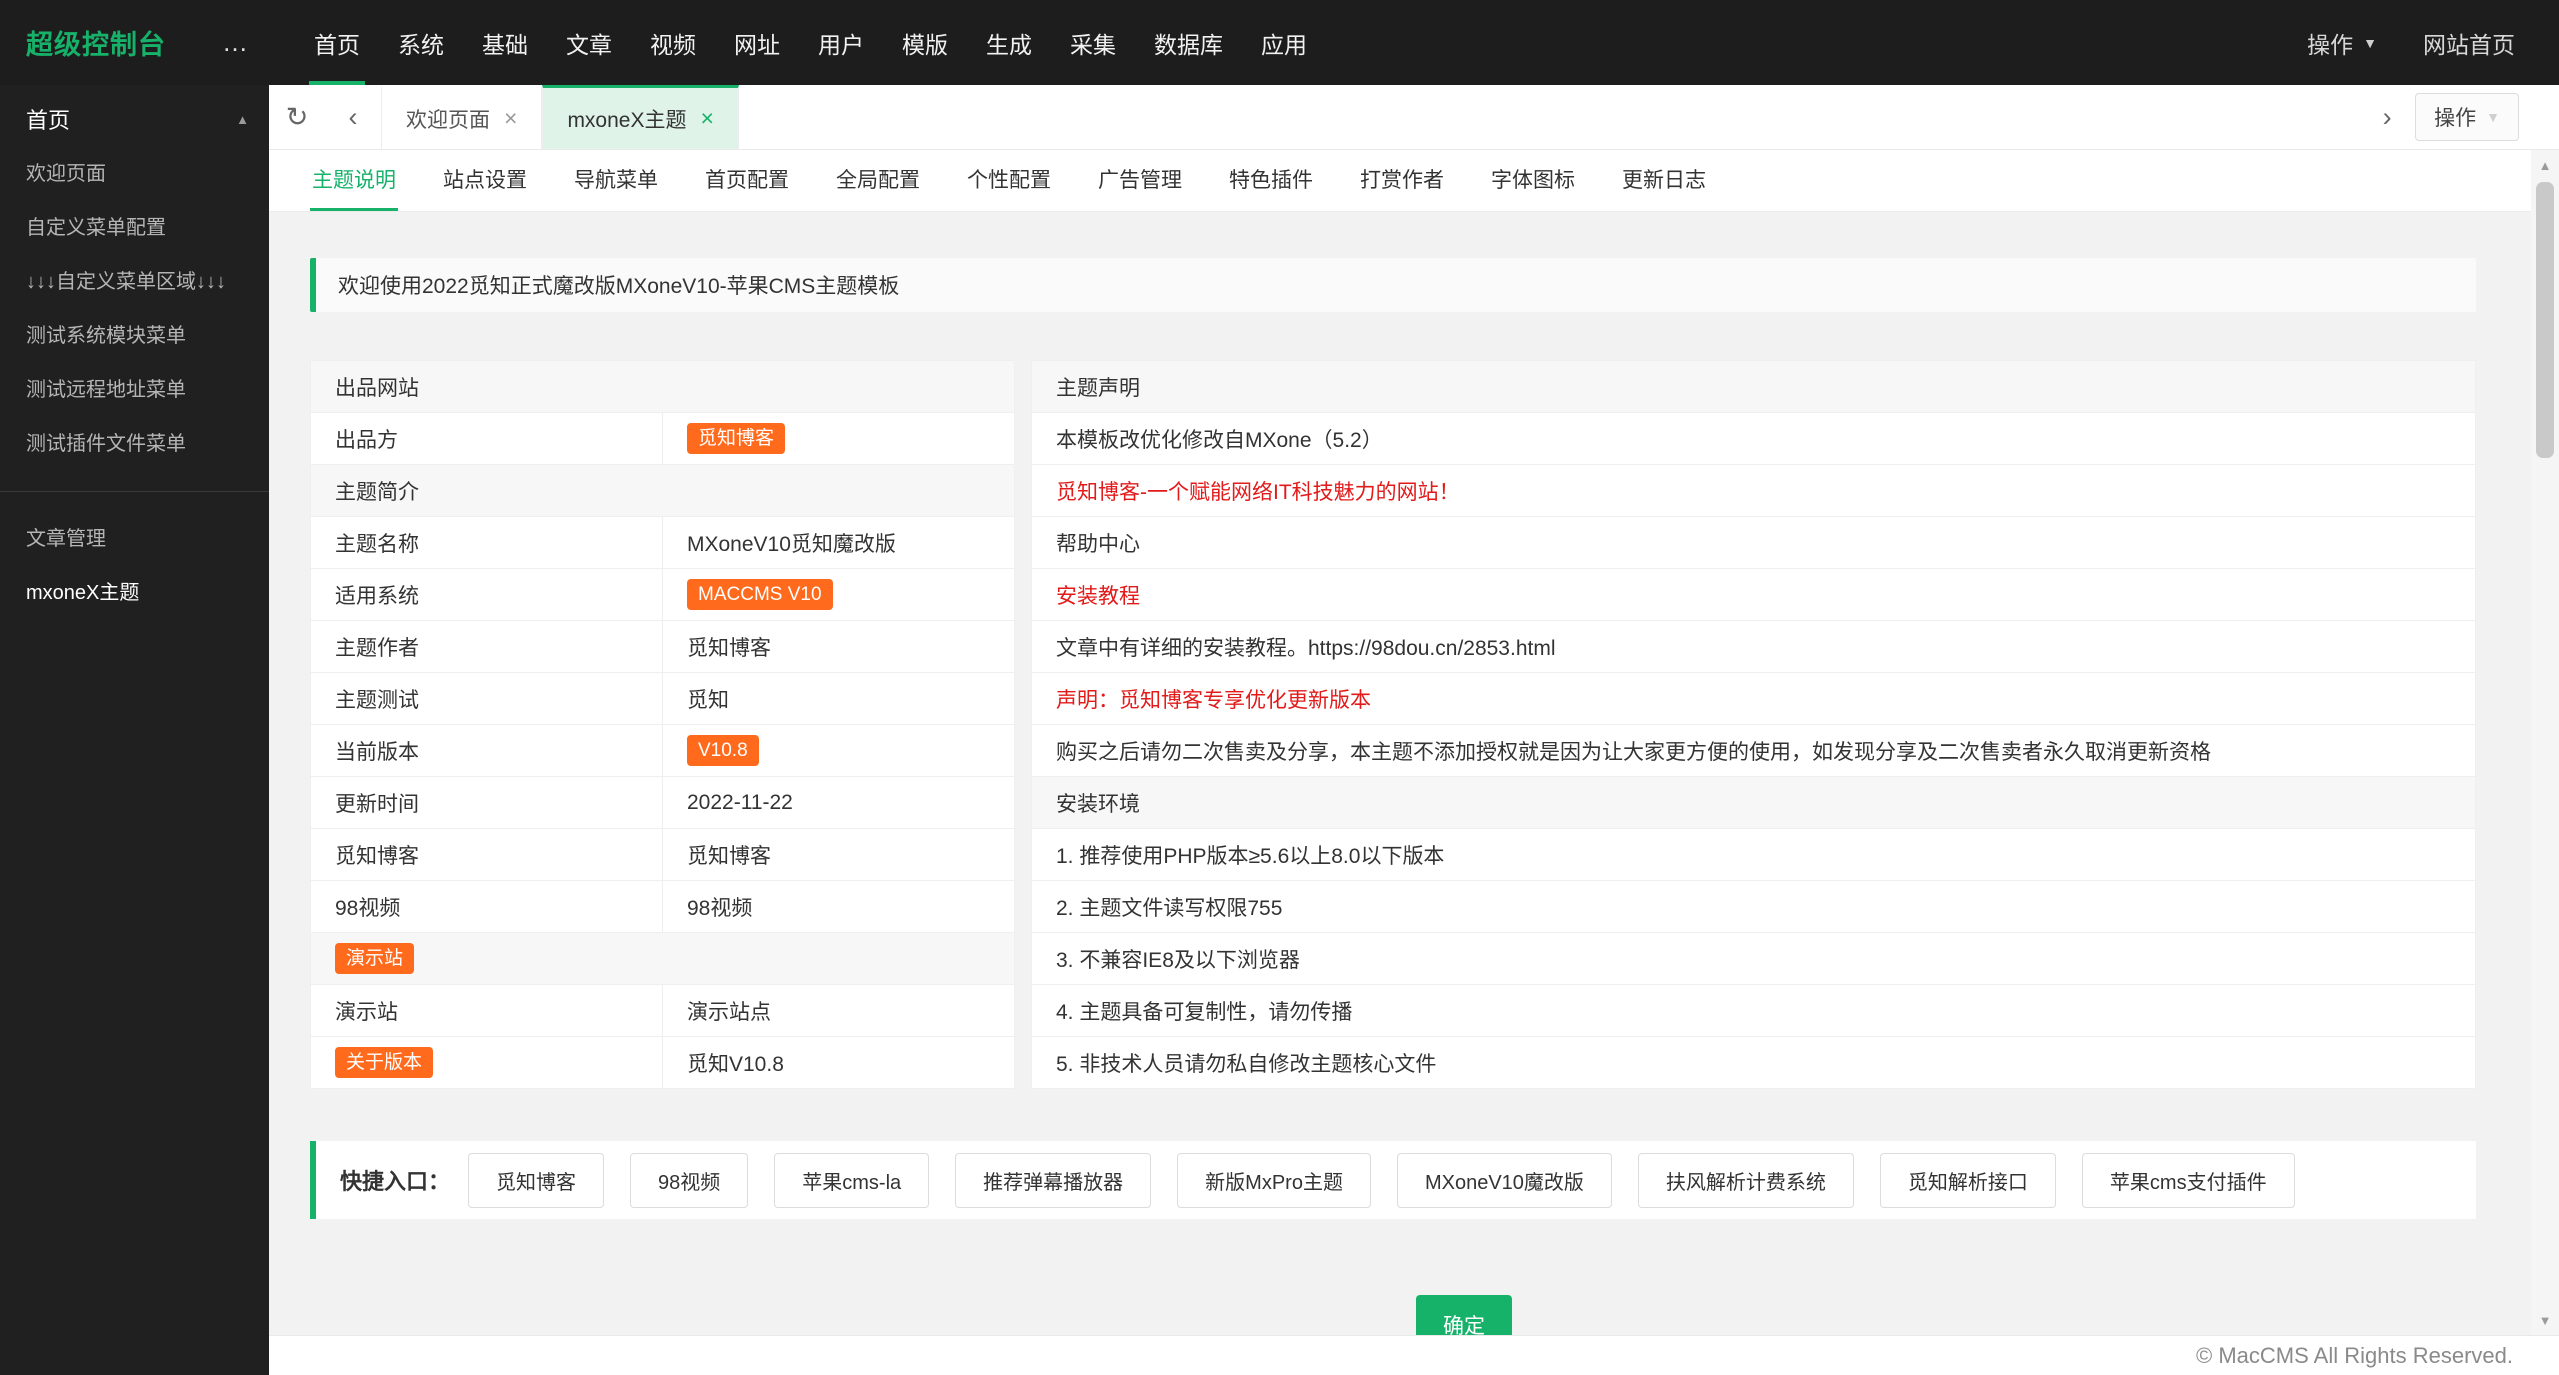  I want to click on topnav-item: 视频, so click(673, 42).